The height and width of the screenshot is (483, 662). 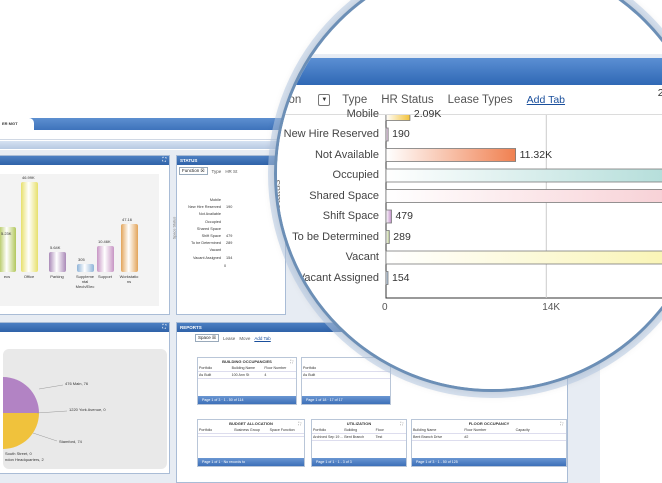 What do you see at coordinates (52, 412) in the screenshot?
I see `pie-leader-line` at bounding box center [52, 412].